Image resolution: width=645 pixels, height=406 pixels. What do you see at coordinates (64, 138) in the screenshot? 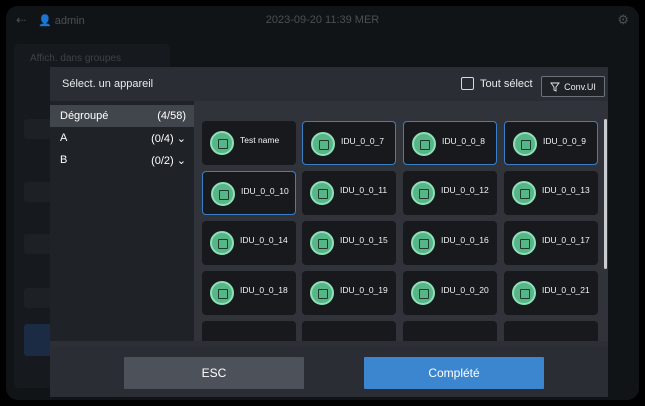
I see `group-name: A` at bounding box center [64, 138].